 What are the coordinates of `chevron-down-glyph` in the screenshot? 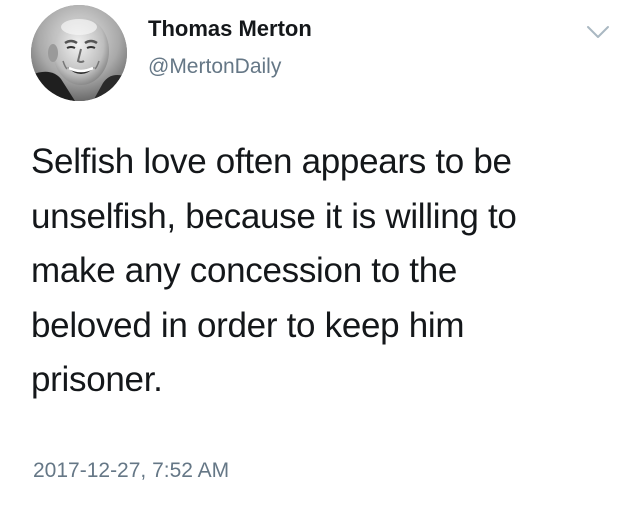 It's located at (598, 32).